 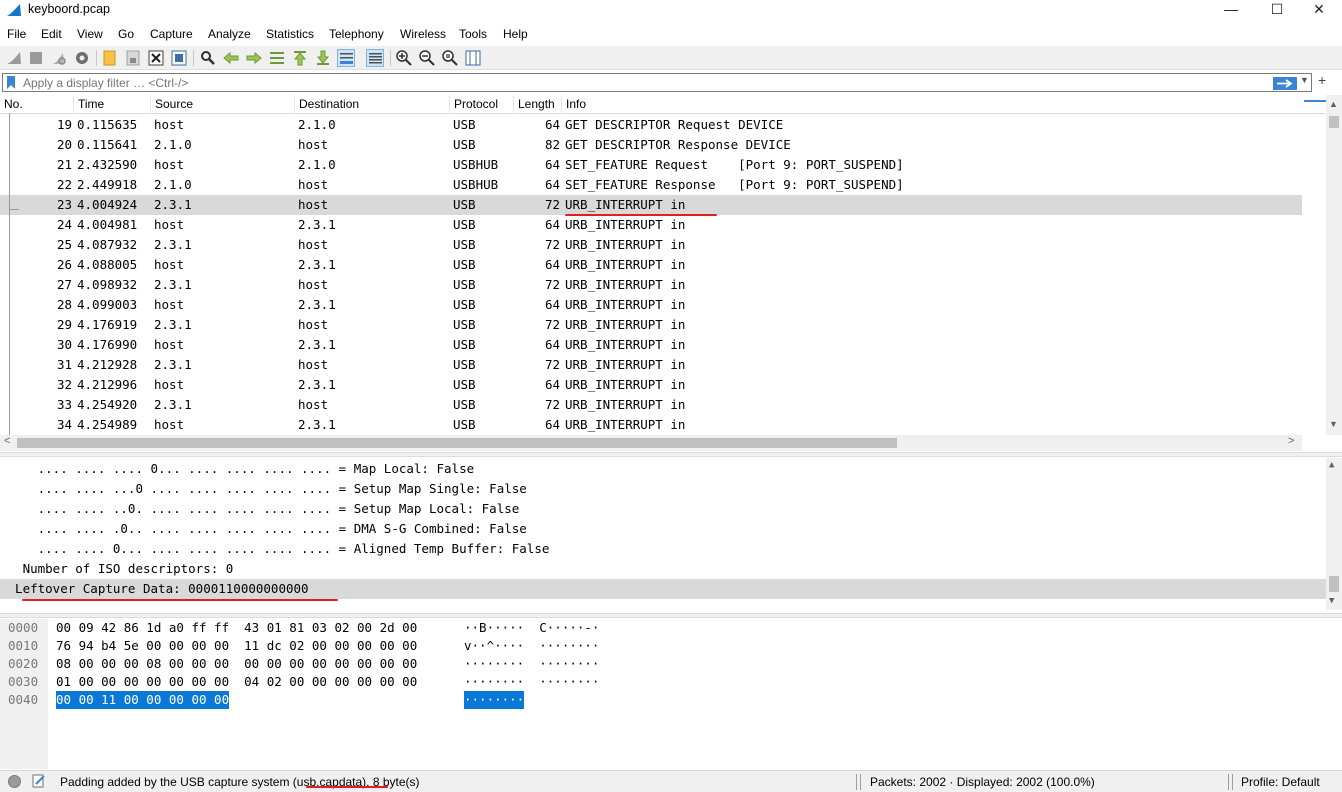 What do you see at coordinates (651, 205) in the screenshot?
I see `packet-row: 23 4.004924 2.3.1 host USB 72 URB_INTERRUPT in` at bounding box center [651, 205].